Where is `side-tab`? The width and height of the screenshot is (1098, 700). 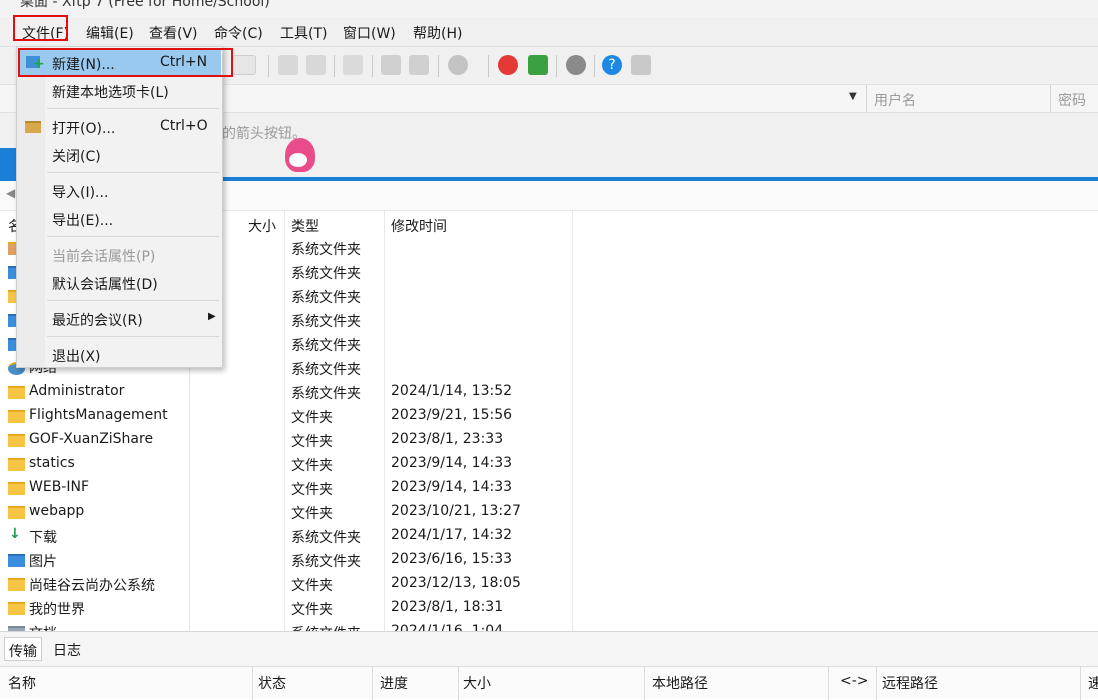
side-tab is located at coordinates (8, 163).